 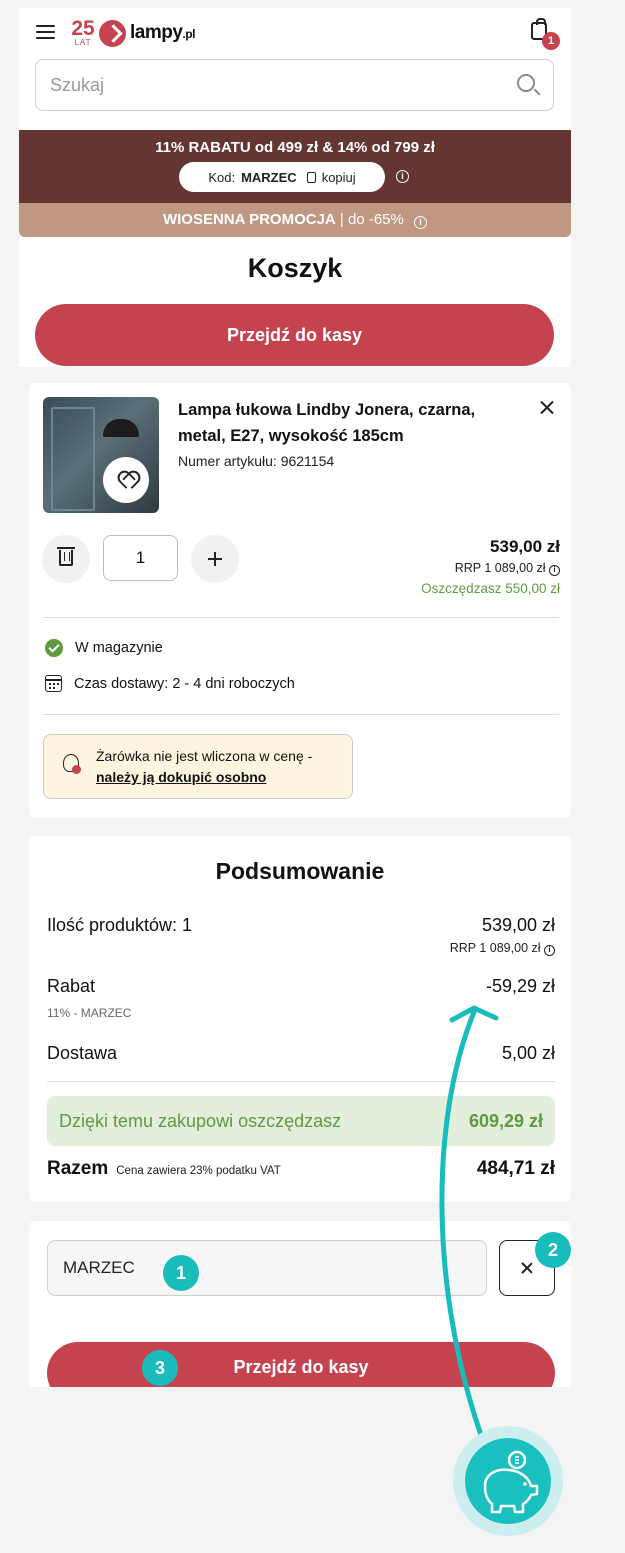 I want to click on product-price: 539,00 zł, so click(x=525, y=546).